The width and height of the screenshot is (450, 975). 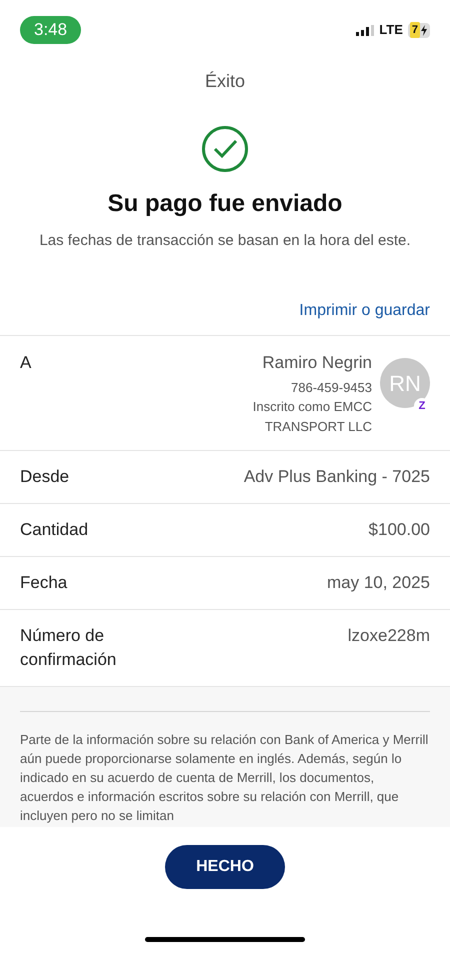 I want to click on recipient-phone: 786-459-9453, so click(x=331, y=387).